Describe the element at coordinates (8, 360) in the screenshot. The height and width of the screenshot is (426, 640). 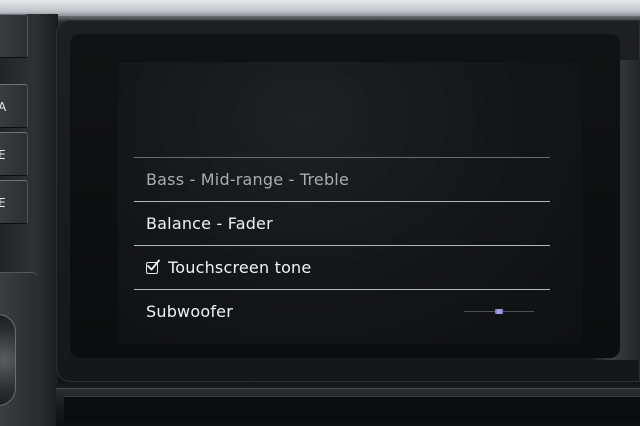
I see `volume-knob` at that location.